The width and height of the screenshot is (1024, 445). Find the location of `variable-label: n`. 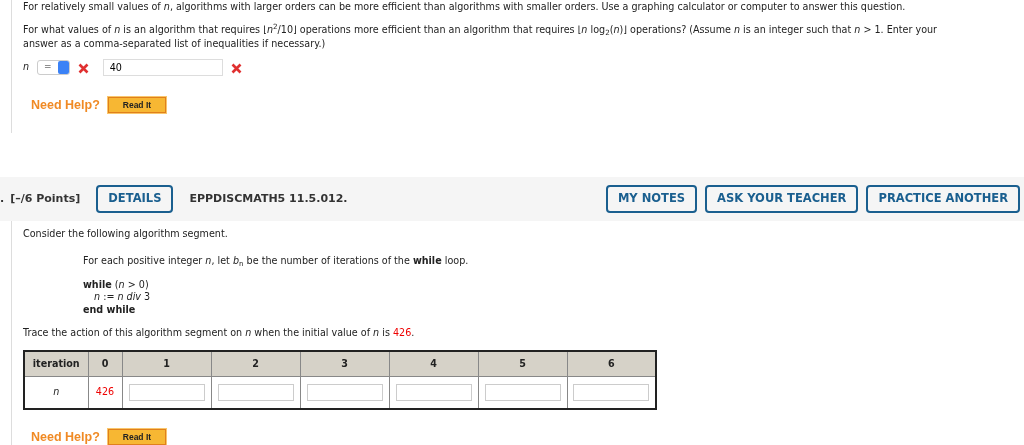

variable-label: n is located at coordinates (26, 67).